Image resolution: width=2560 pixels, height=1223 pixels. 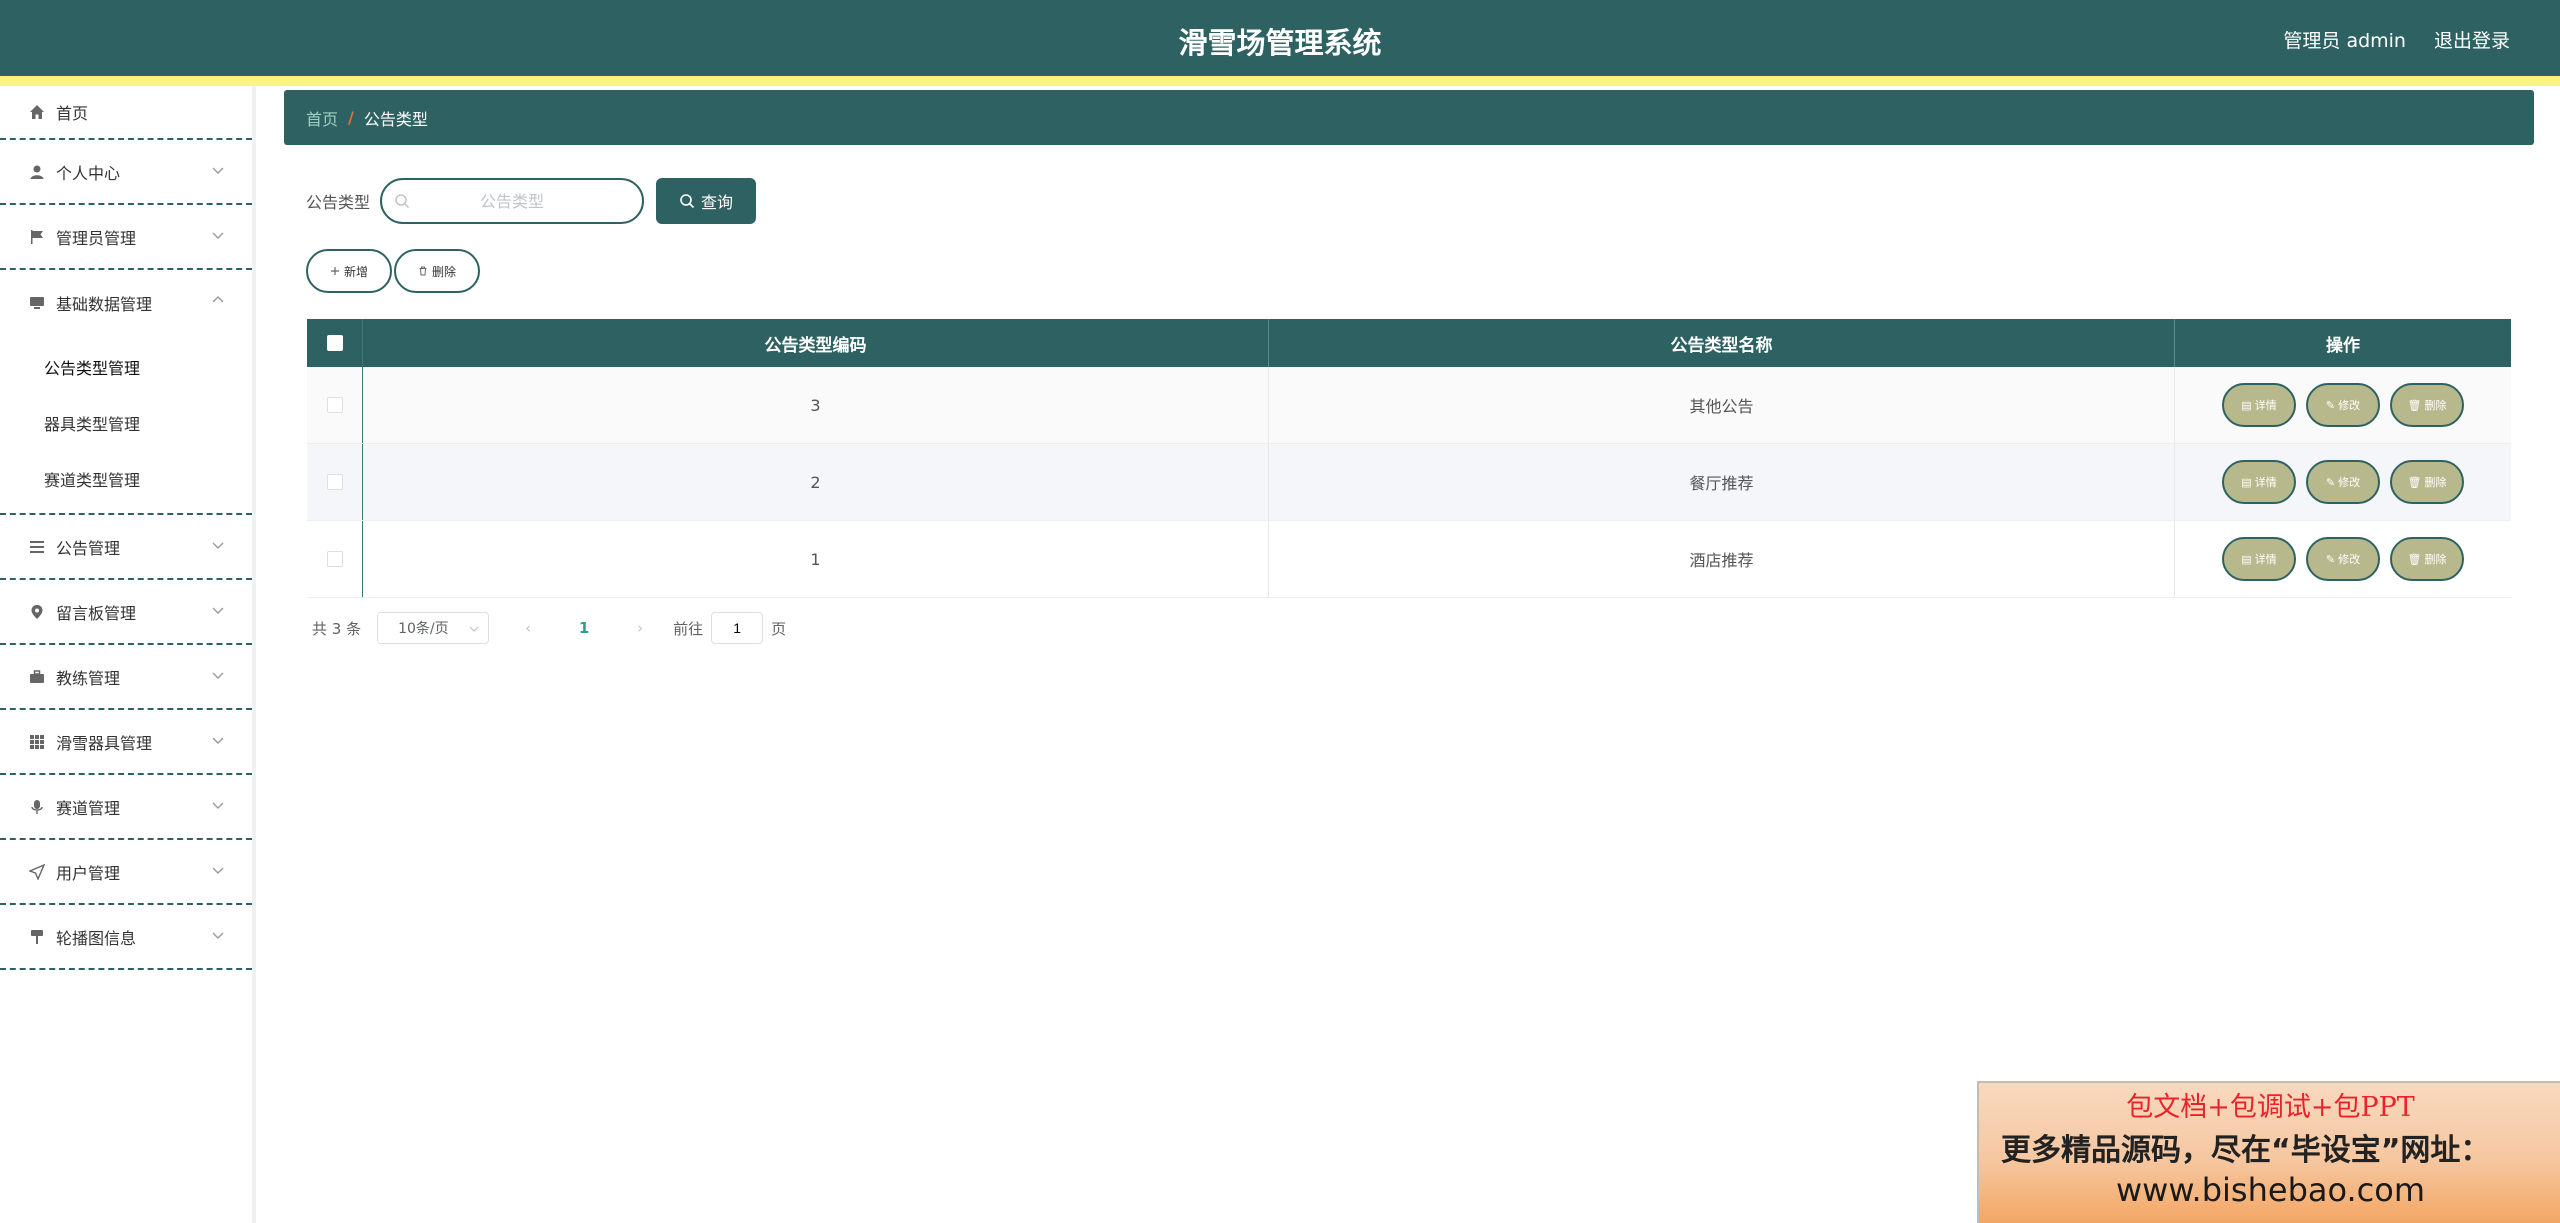 I want to click on query-button: 查询, so click(x=706, y=201).